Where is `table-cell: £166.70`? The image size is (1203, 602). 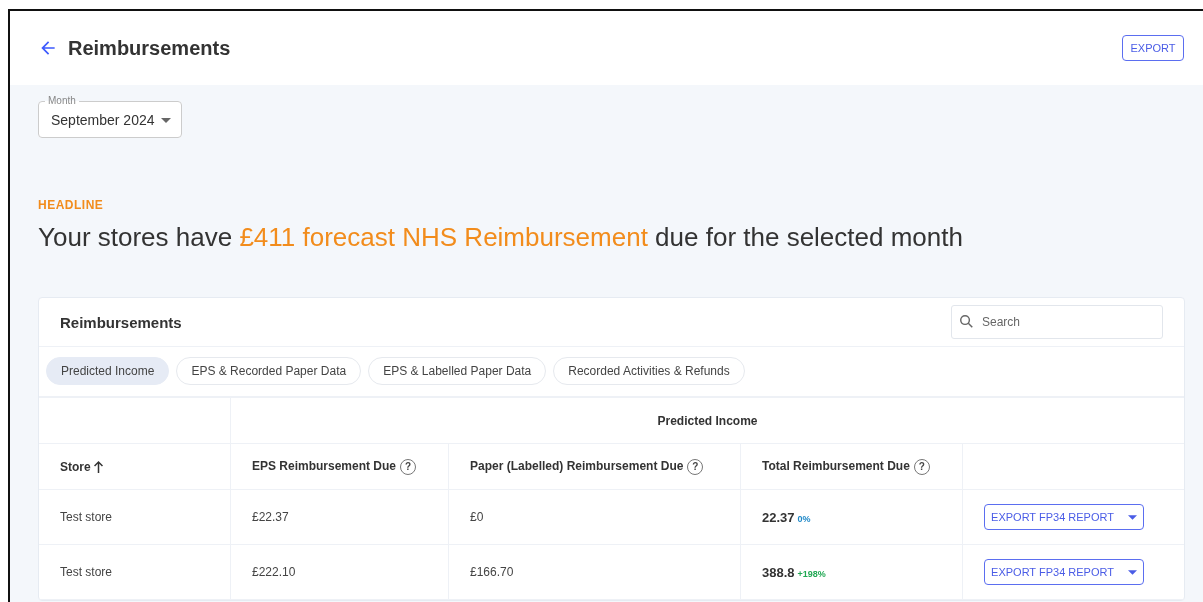
table-cell: £166.70 is located at coordinates (594, 572).